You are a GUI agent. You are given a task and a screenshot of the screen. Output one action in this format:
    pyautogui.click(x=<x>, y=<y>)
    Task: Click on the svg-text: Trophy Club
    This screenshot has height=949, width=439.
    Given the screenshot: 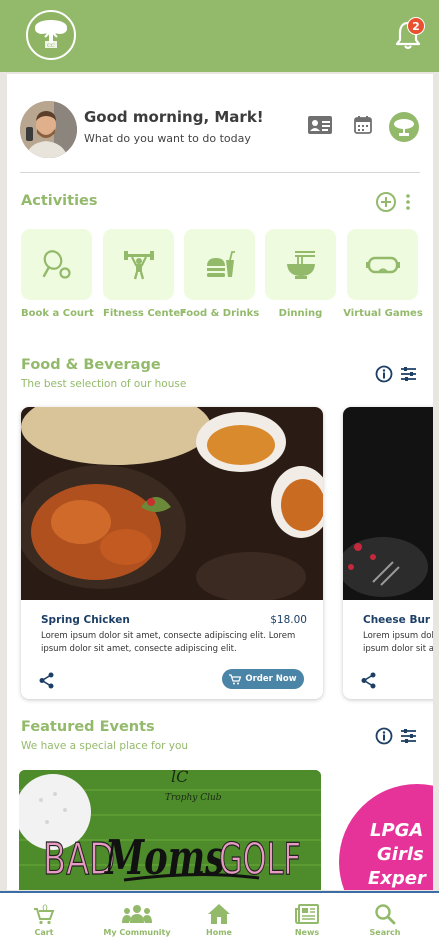 What is the action you would take?
    pyautogui.click(x=193, y=798)
    